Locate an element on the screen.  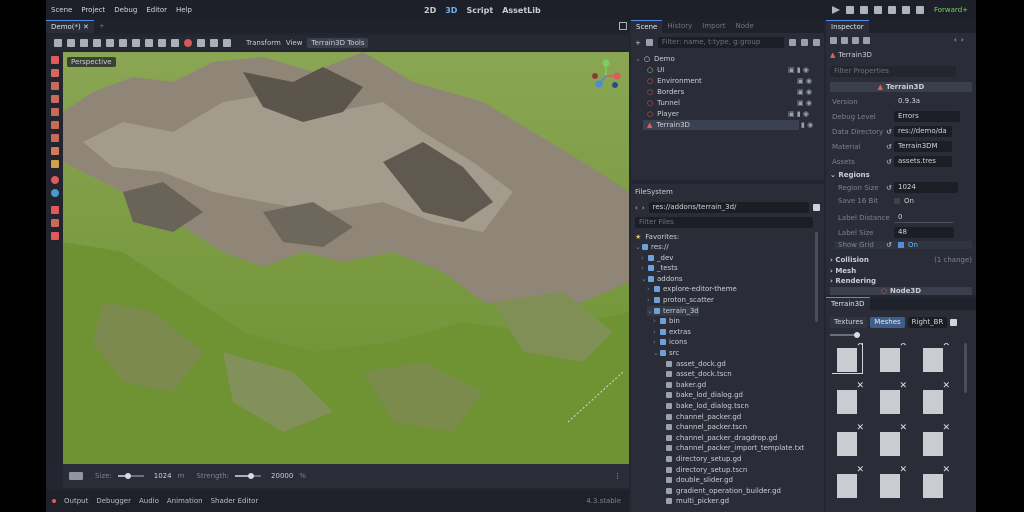
more-icon is located at coordinates (227, 43).